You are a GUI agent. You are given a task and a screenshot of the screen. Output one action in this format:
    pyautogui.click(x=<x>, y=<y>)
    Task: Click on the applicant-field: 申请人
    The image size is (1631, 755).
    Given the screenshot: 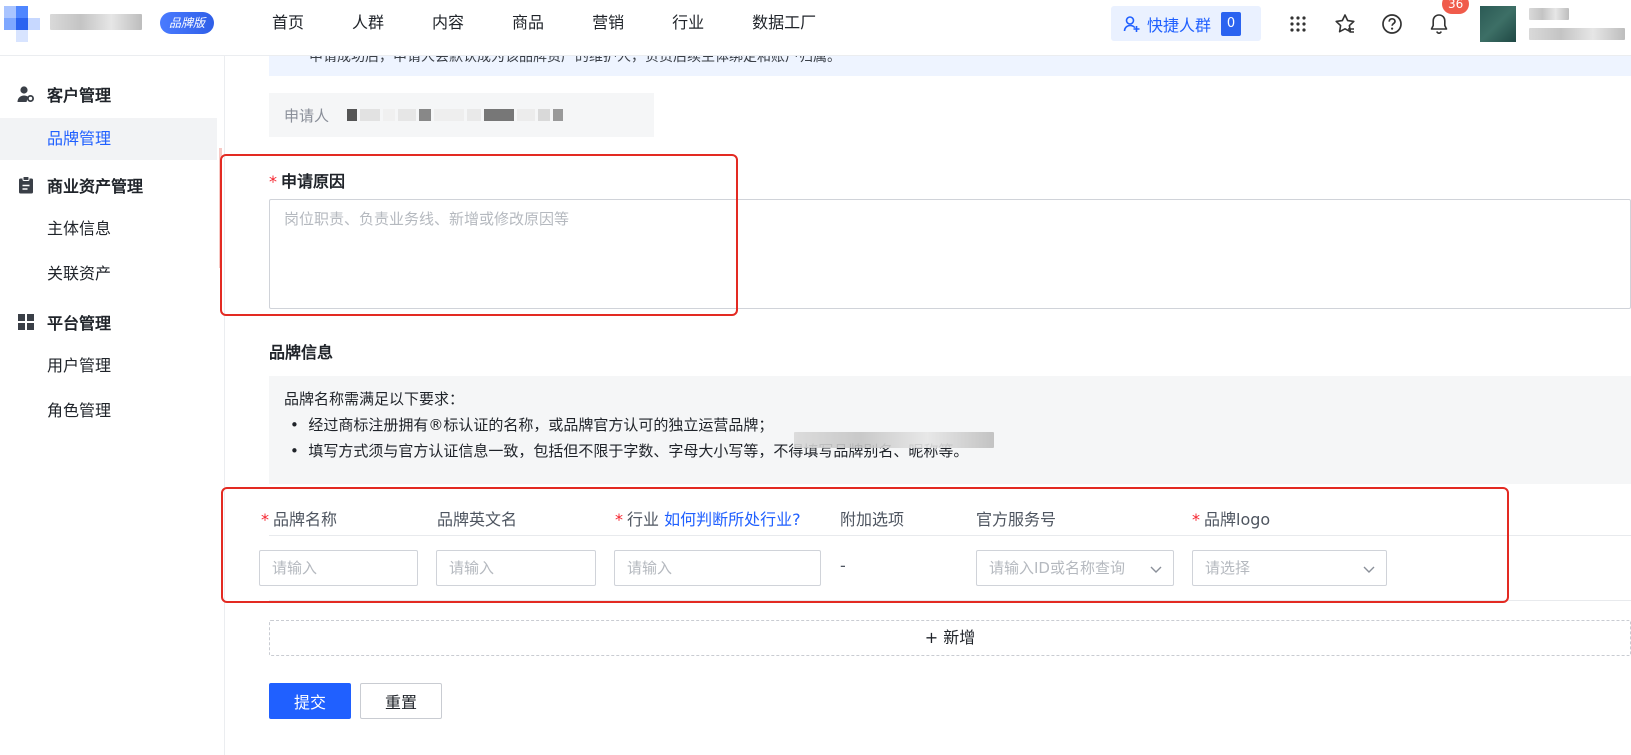 What is the action you would take?
    pyautogui.click(x=461, y=115)
    